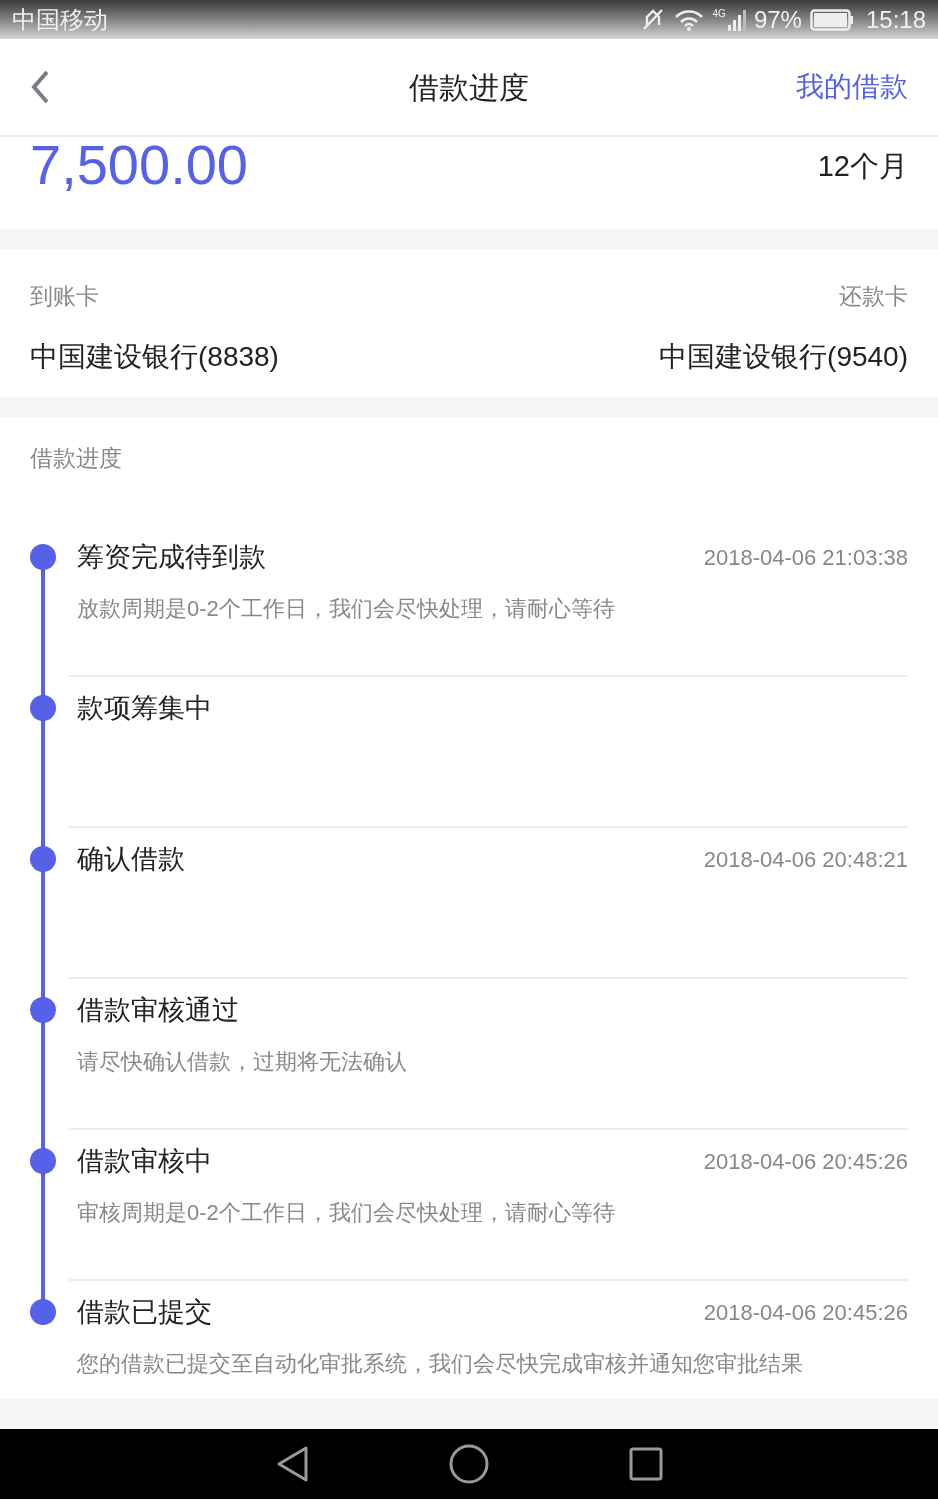 This screenshot has width=938, height=1500. Describe the element at coordinates (688, 19) in the screenshot. I see `wifi-icon` at that location.